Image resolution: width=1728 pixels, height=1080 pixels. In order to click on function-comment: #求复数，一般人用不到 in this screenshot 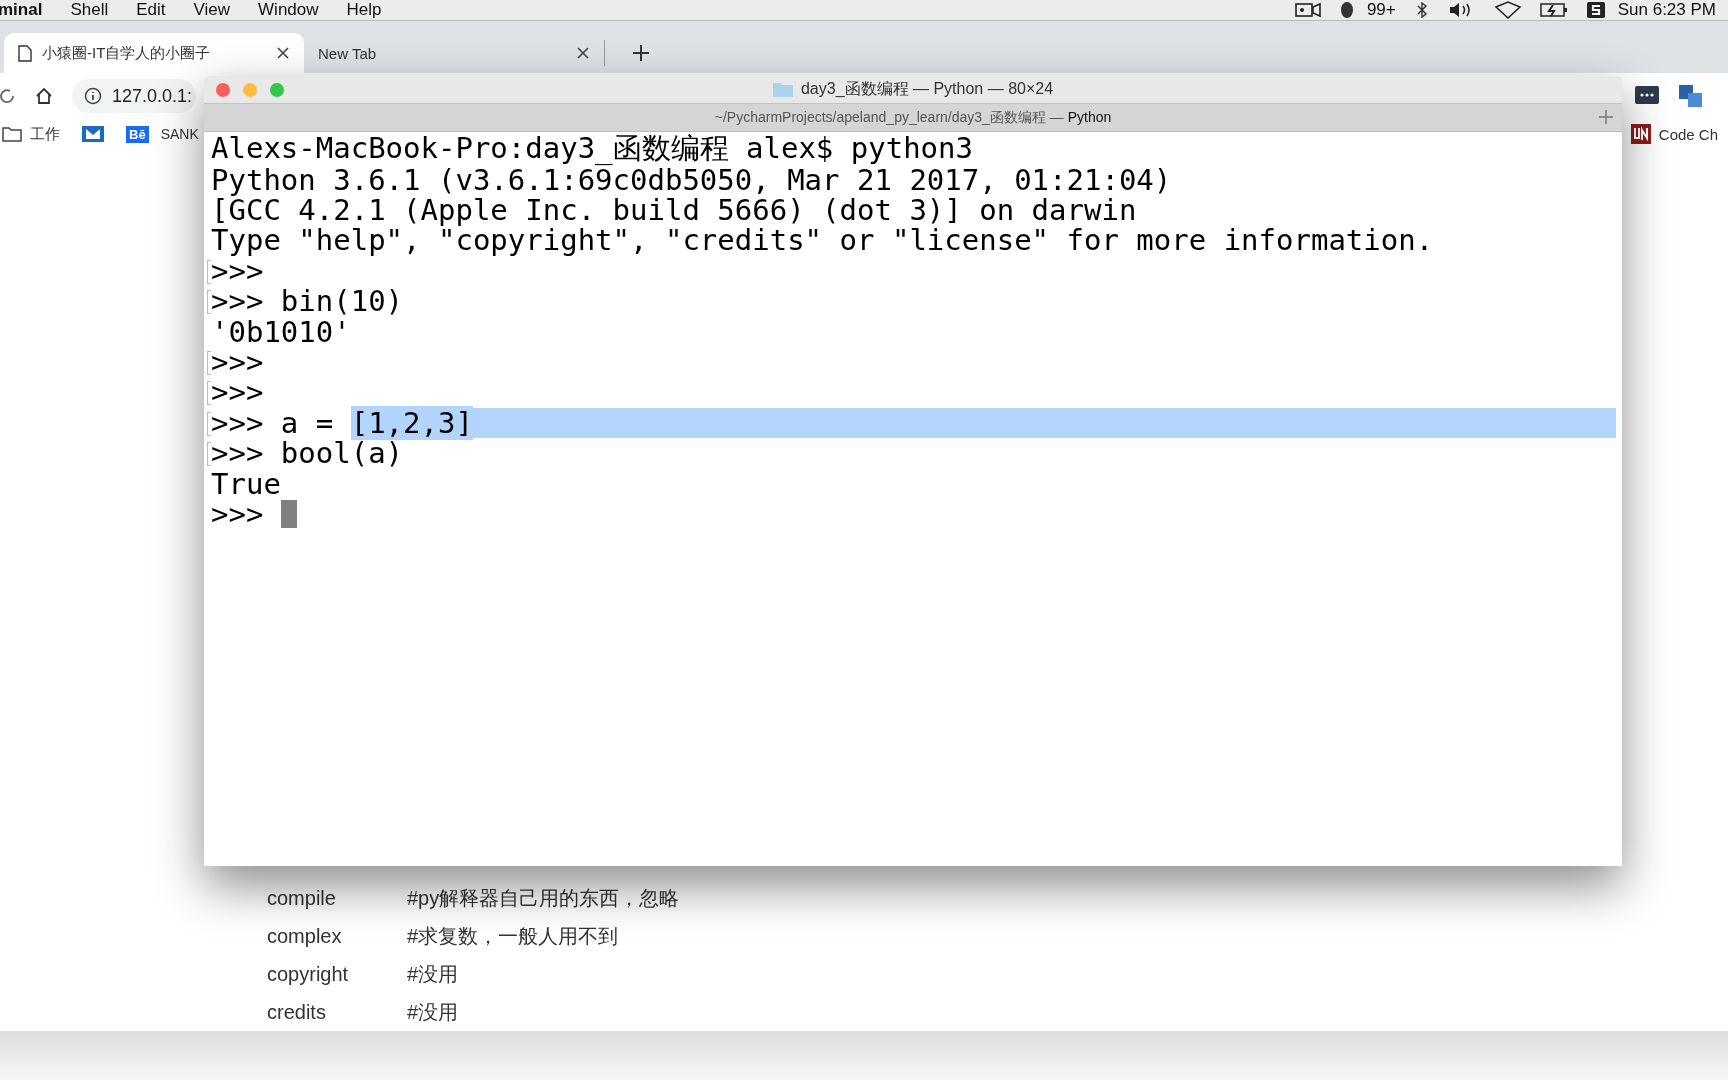, I will do `click(513, 936)`.